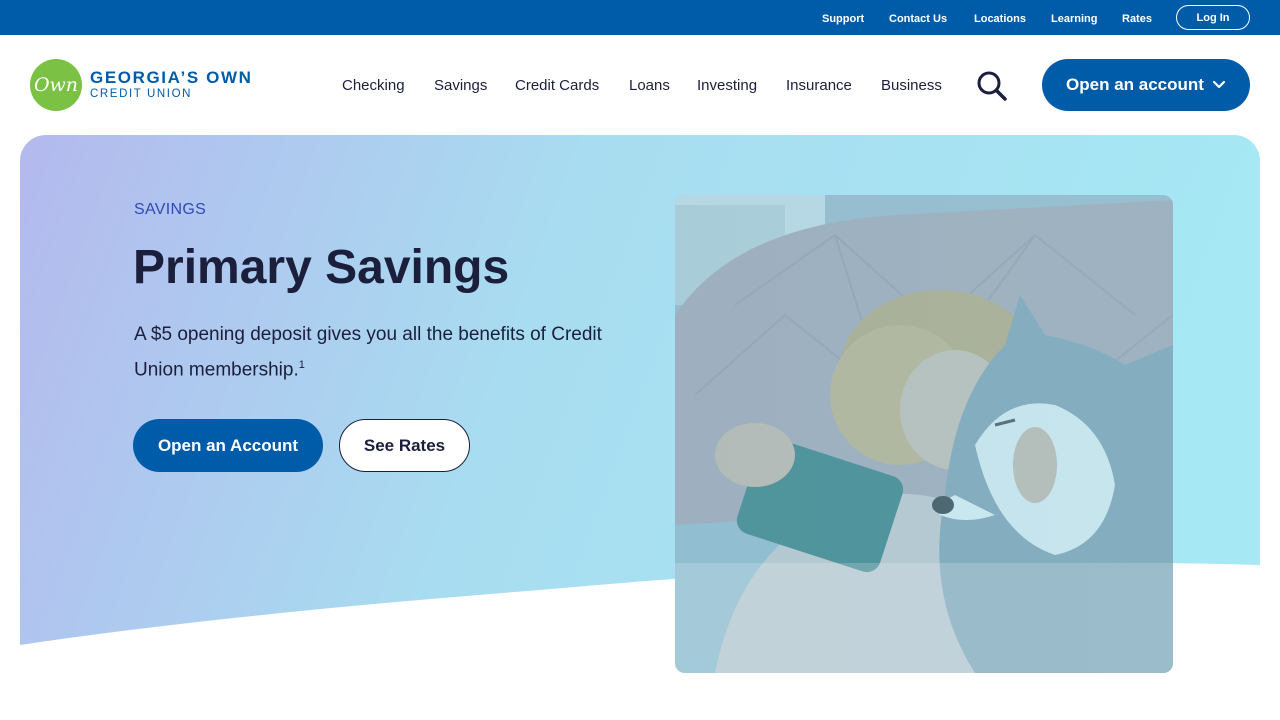  I want to click on open-an-account-button: Open an Account, so click(228, 445).